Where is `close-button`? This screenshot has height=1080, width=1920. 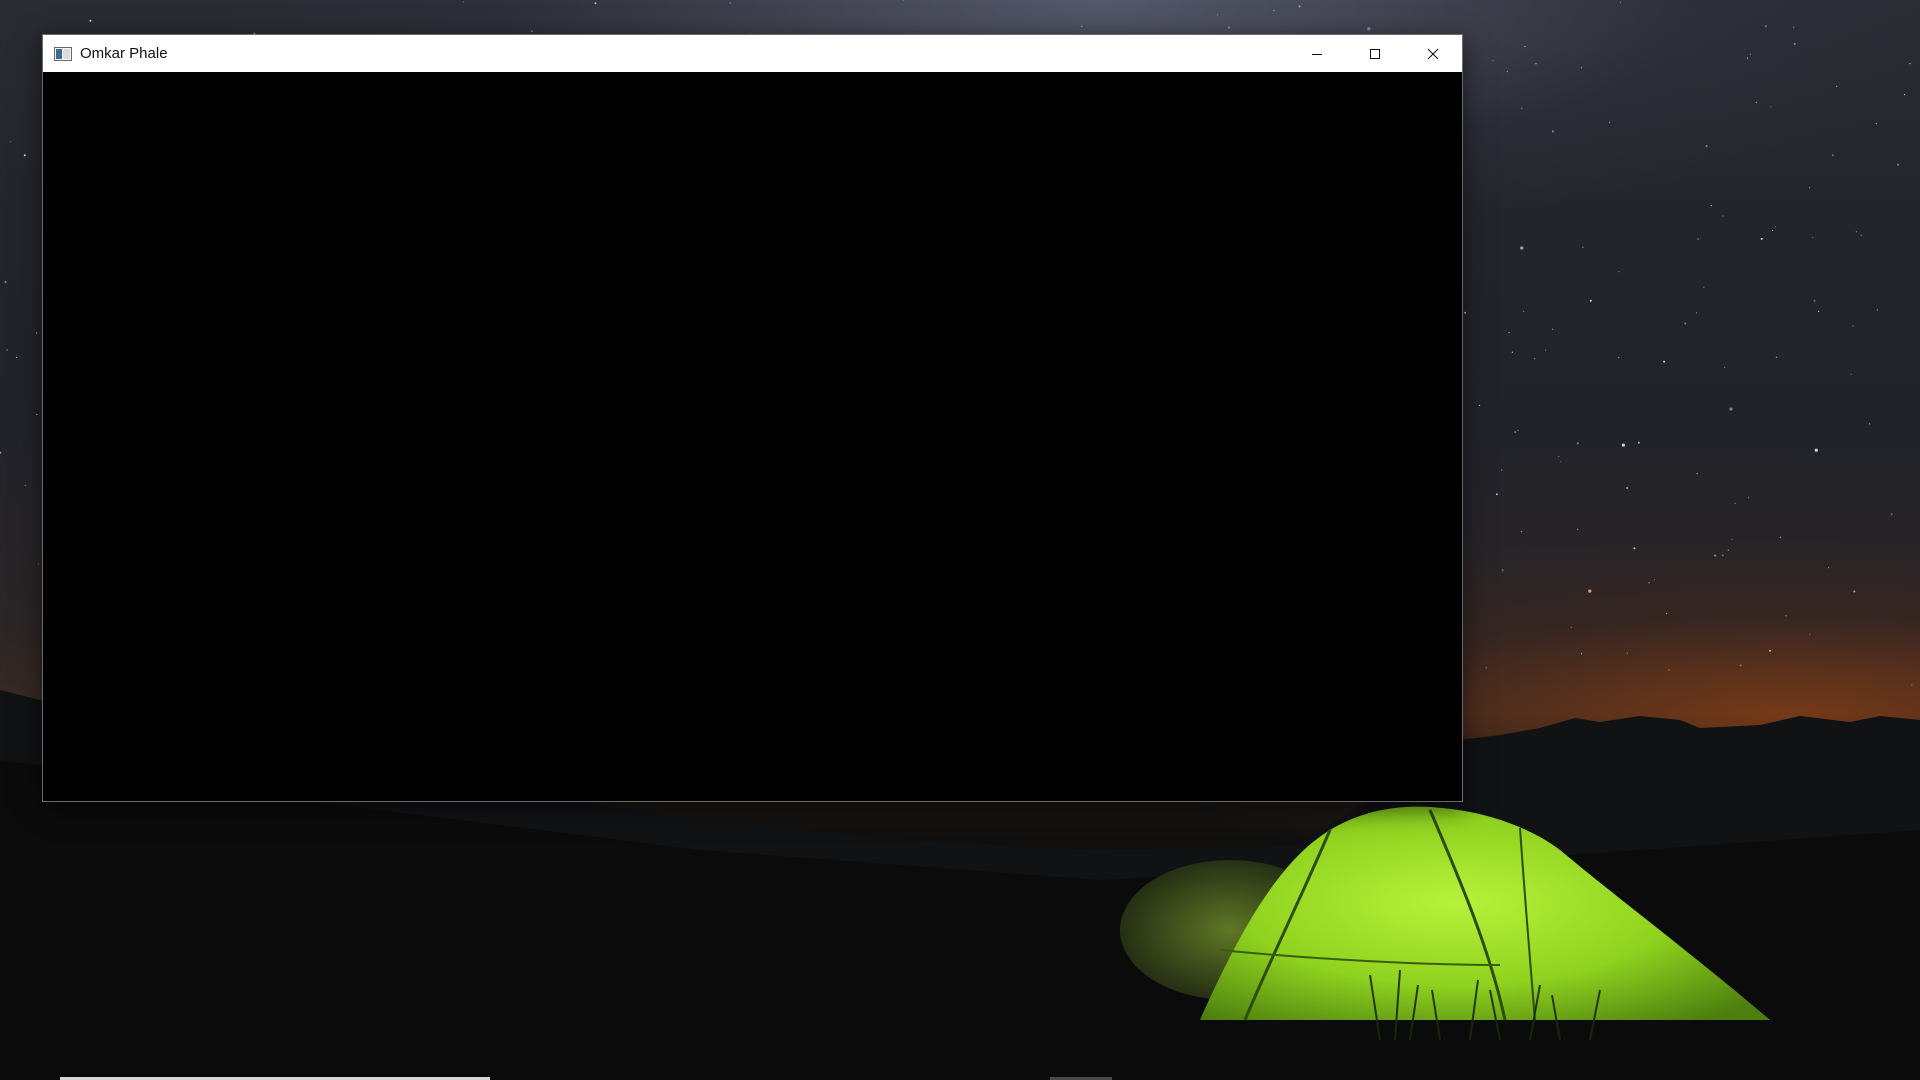 close-button is located at coordinates (1433, 53).